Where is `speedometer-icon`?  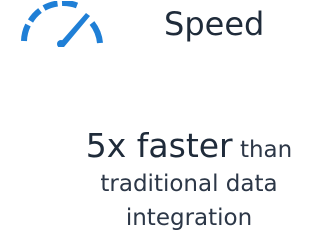 speedometer-icon is located at coordinates (62, 24).